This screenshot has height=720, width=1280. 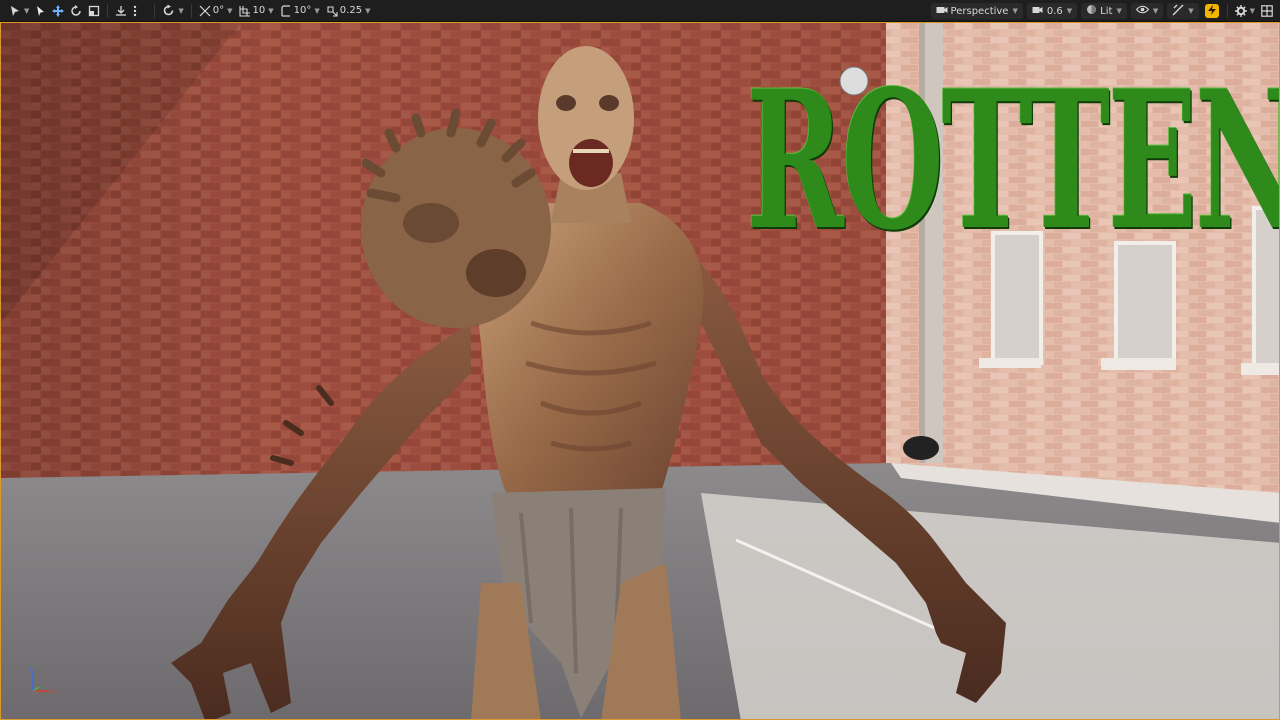 What do you see at coordinates (259, 10) in the screenshot?
I see `grid-snap-value: 10` at bounding box center [259, 10].